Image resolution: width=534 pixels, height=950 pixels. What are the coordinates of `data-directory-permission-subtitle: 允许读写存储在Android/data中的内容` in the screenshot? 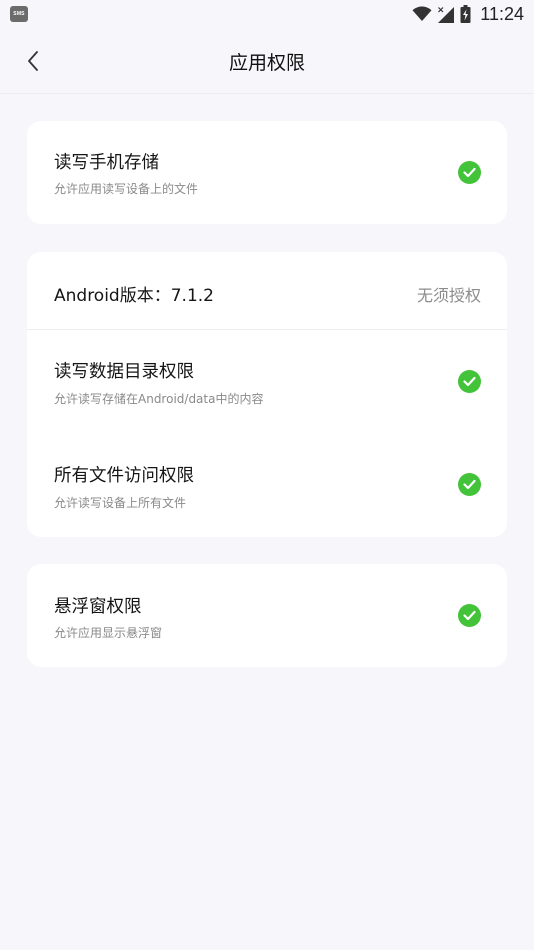 It's located at (159, 399).